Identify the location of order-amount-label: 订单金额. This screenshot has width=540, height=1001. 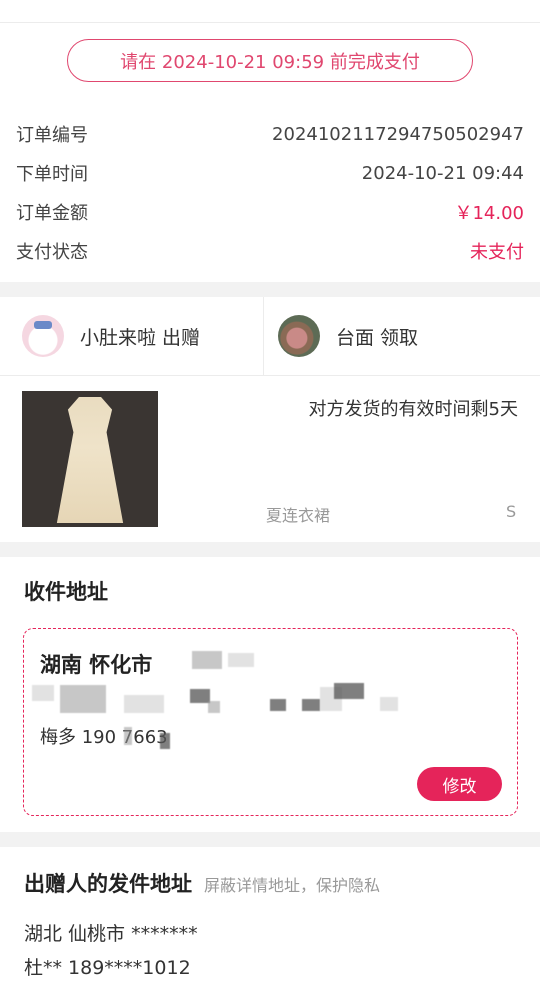
(52, 213).